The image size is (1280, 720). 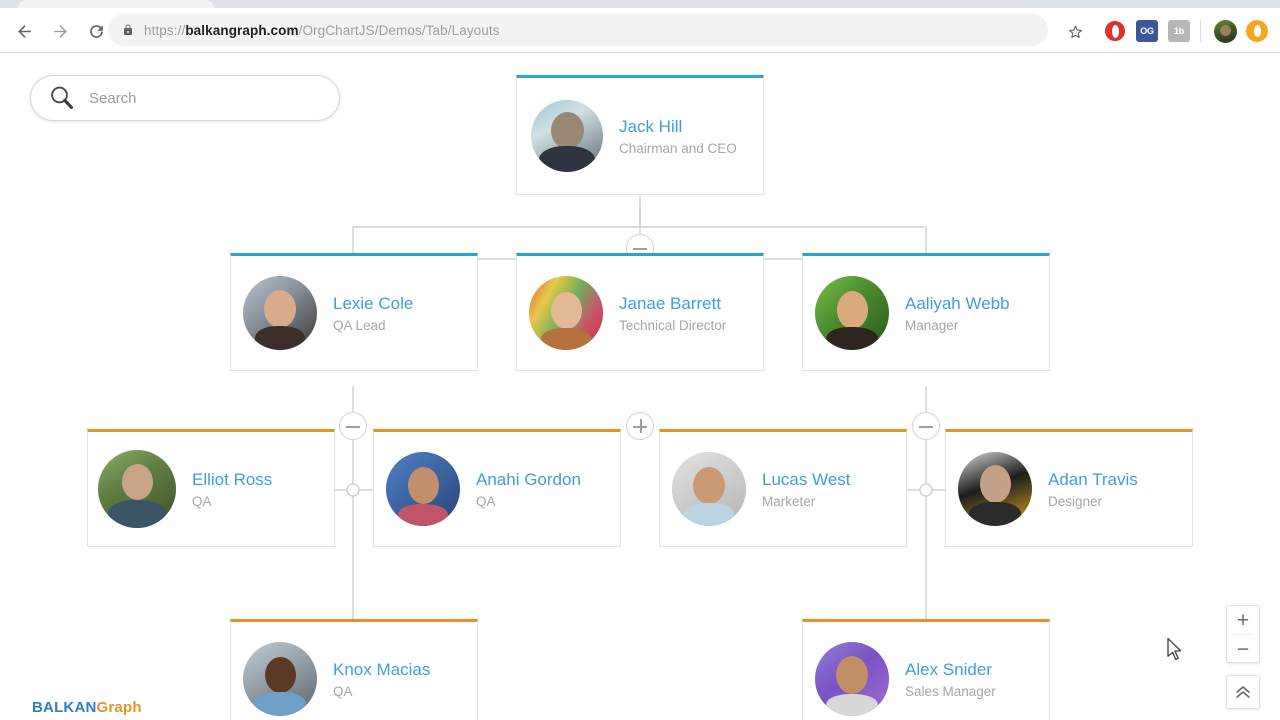 I want to click on reload-button, so click(x=96, y=31).